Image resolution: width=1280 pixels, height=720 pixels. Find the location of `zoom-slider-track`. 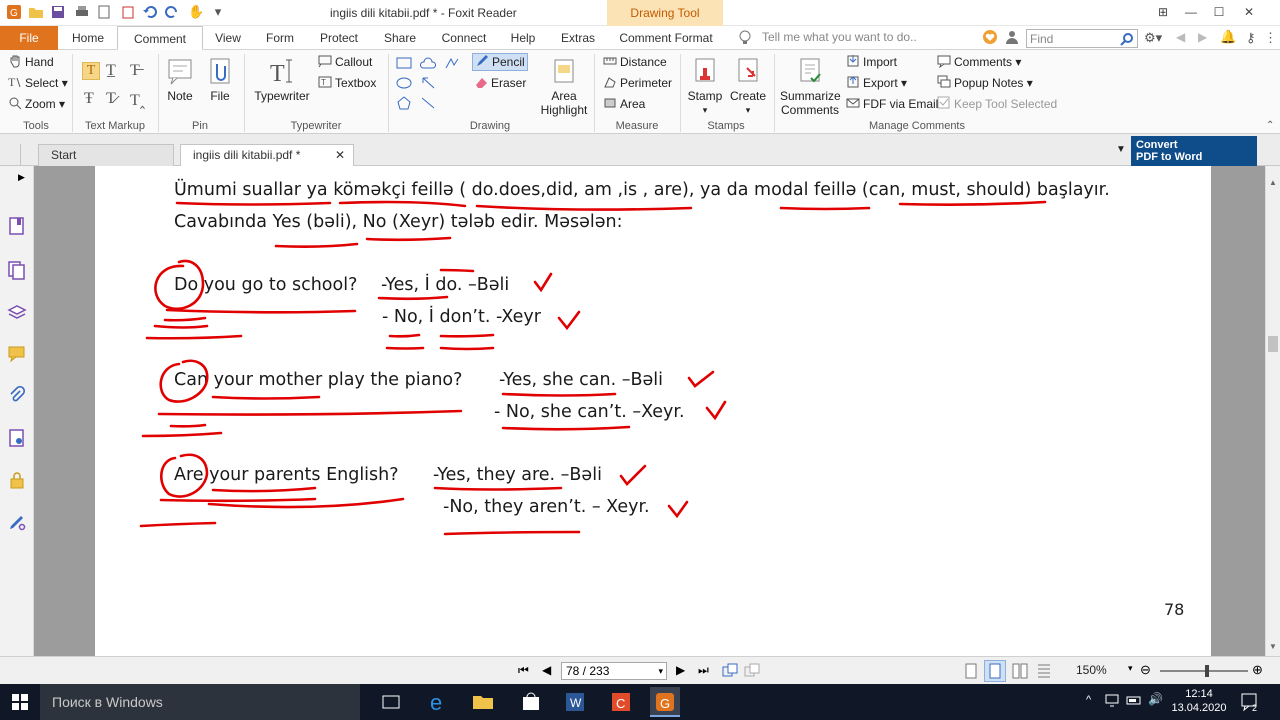

zoom-slider-track is located at coordinates (1204, 671).